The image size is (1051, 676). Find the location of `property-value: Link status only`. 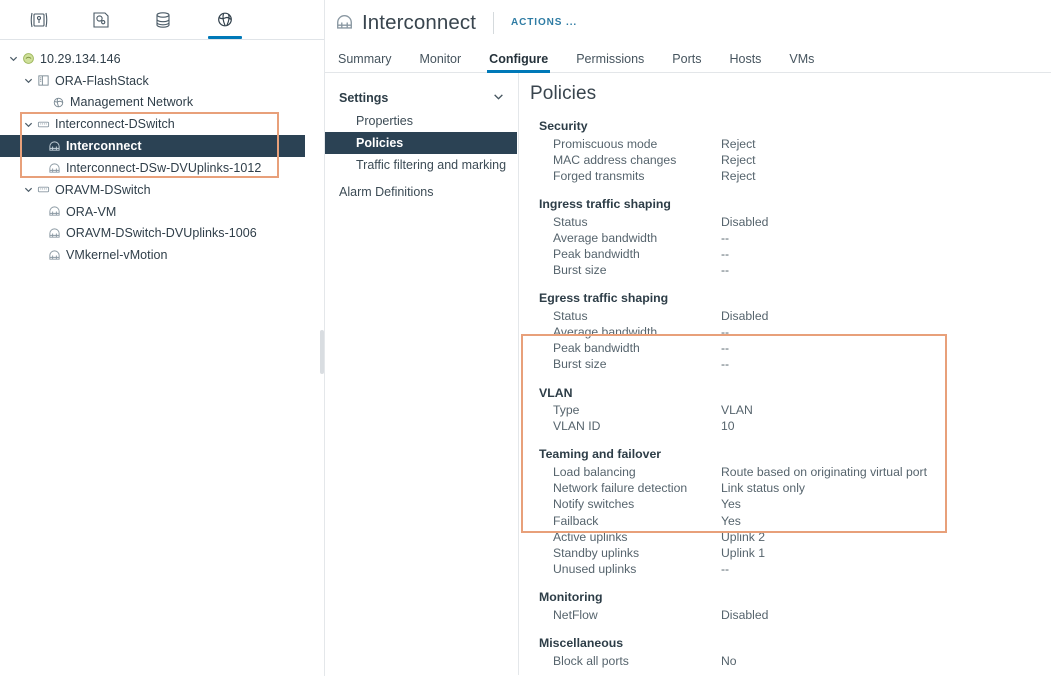

property-value: Link status only is located at coordinates (763, 488).